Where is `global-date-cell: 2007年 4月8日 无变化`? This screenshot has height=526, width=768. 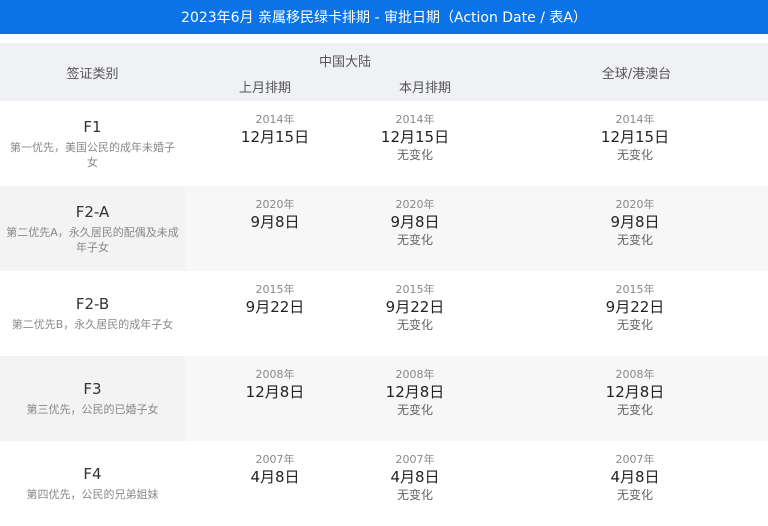
global-date-cell: 2007年 4月8日 无变化 is located at coordinates (635, 478).